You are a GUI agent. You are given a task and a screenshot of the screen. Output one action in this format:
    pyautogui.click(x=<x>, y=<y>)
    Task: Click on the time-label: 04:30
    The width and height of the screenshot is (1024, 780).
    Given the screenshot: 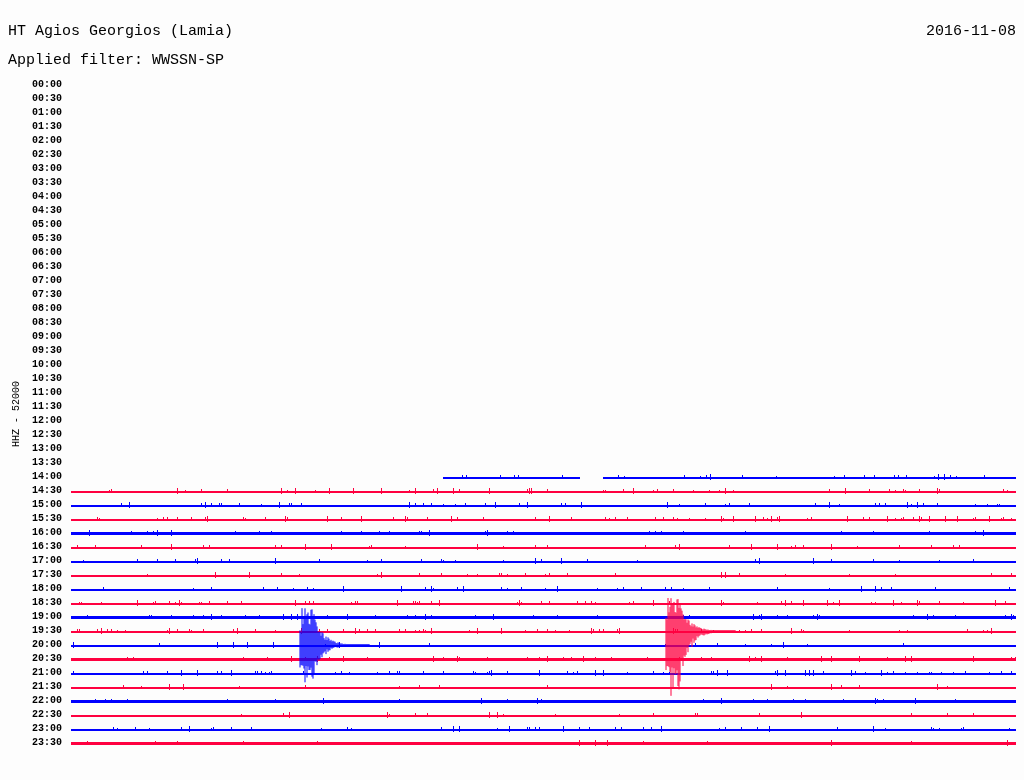 What is the action you would take?
    pyautogui.click(x=46, y=211)
    